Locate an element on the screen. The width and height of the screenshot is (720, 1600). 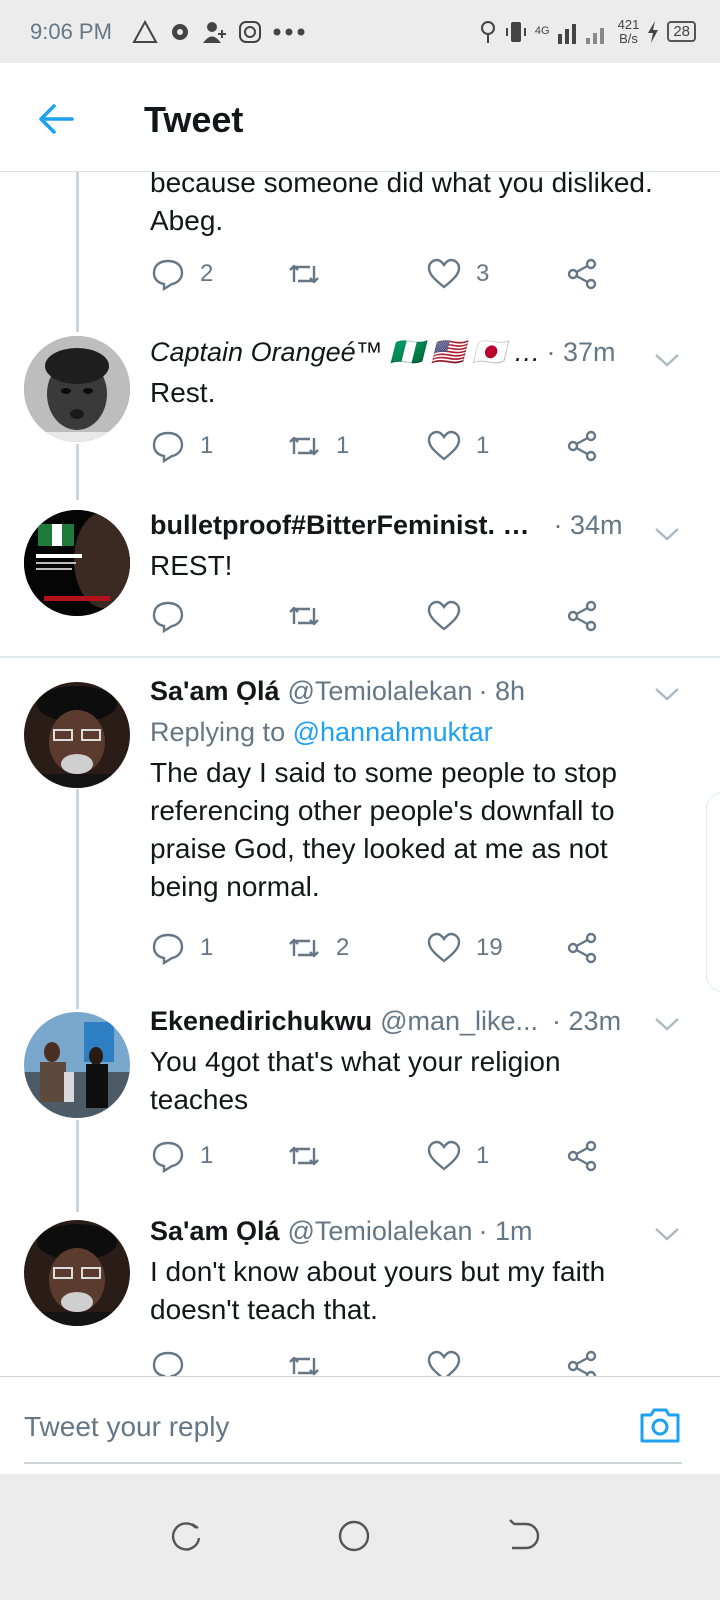
elder-avatar-image is located at coordinates (77, 735).